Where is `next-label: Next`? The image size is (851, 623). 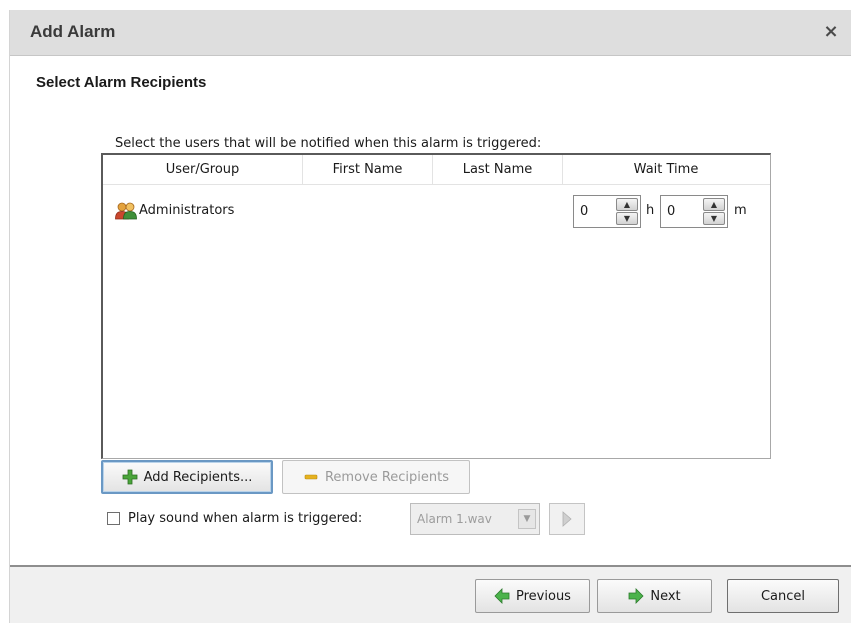 next-label: Next is located at coordinates (665, 596).